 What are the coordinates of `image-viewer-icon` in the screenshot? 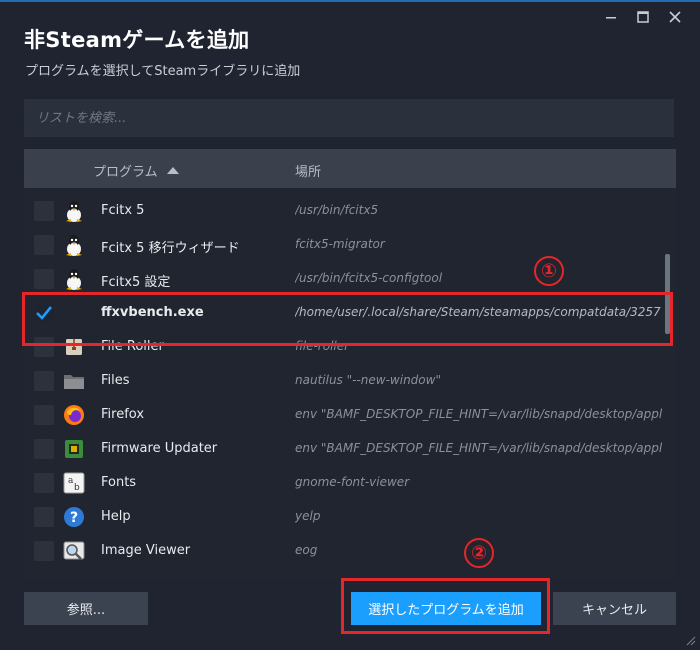 It's located at (74, 551).